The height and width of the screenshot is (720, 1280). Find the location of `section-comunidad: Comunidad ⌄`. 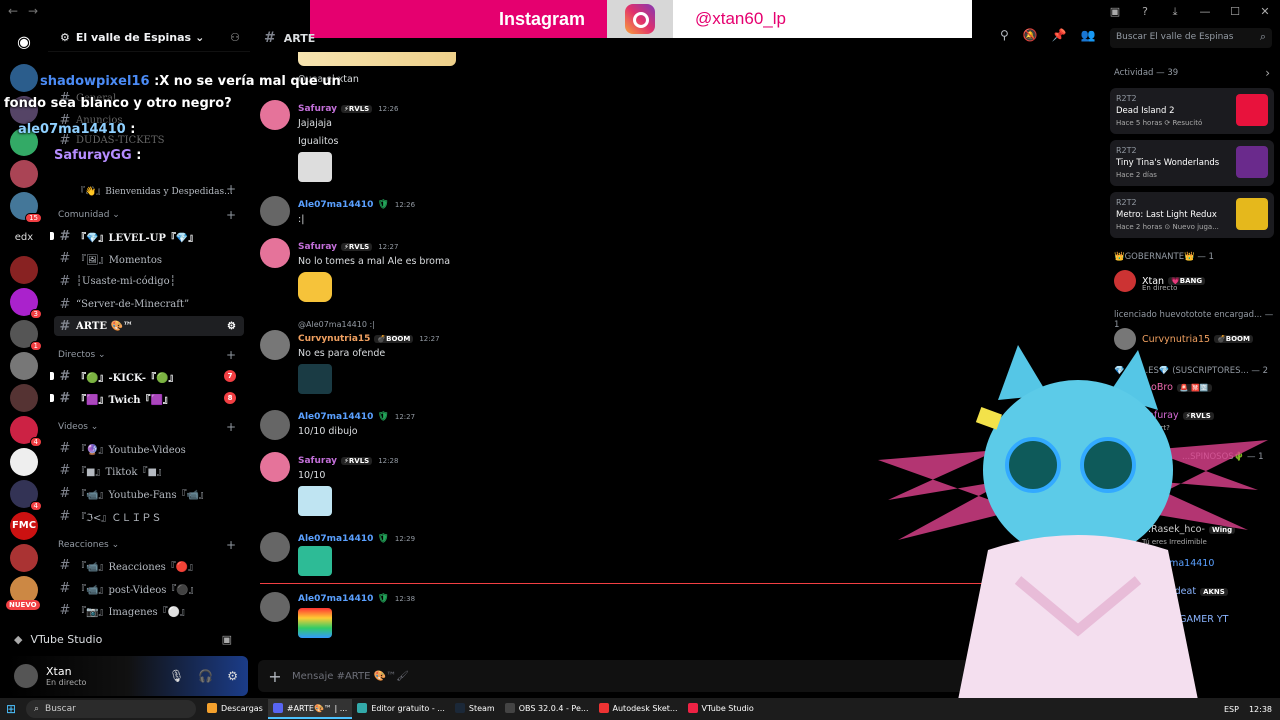

section-comunidad: Comunidad ⌄ is located at coordinates (89, 215).